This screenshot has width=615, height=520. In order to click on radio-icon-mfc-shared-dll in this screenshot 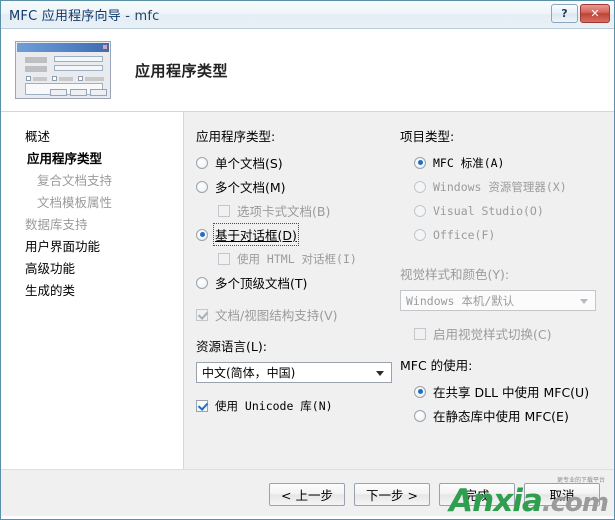, I will do `click(420, 391)`.